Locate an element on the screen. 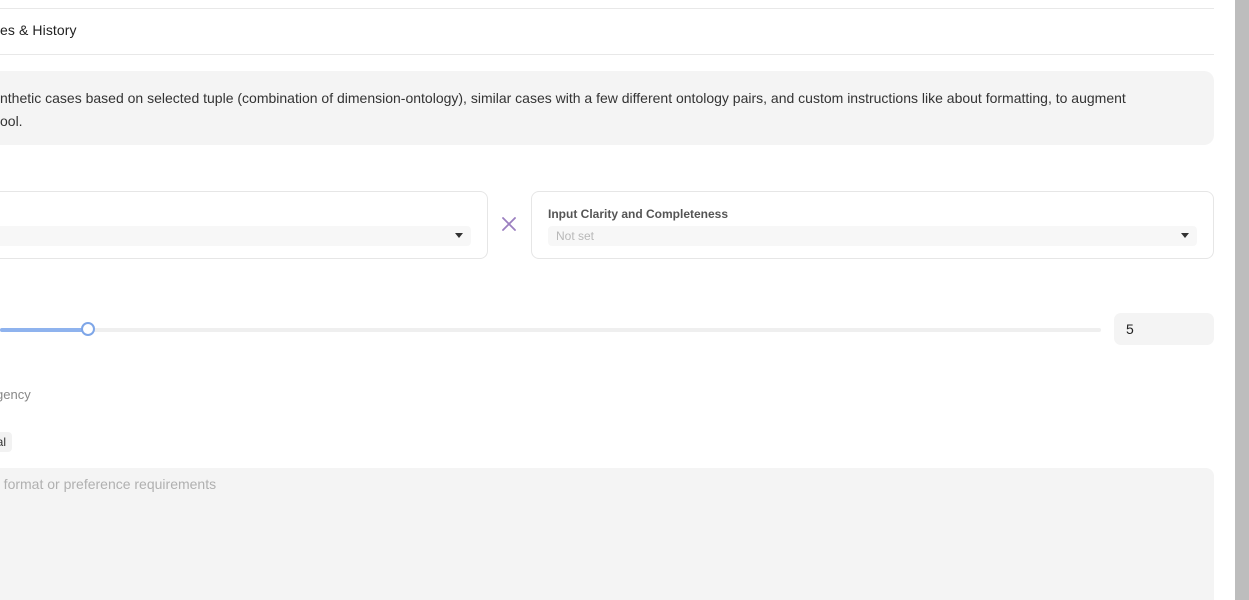  count-slider is located at coordinates (550, 329).